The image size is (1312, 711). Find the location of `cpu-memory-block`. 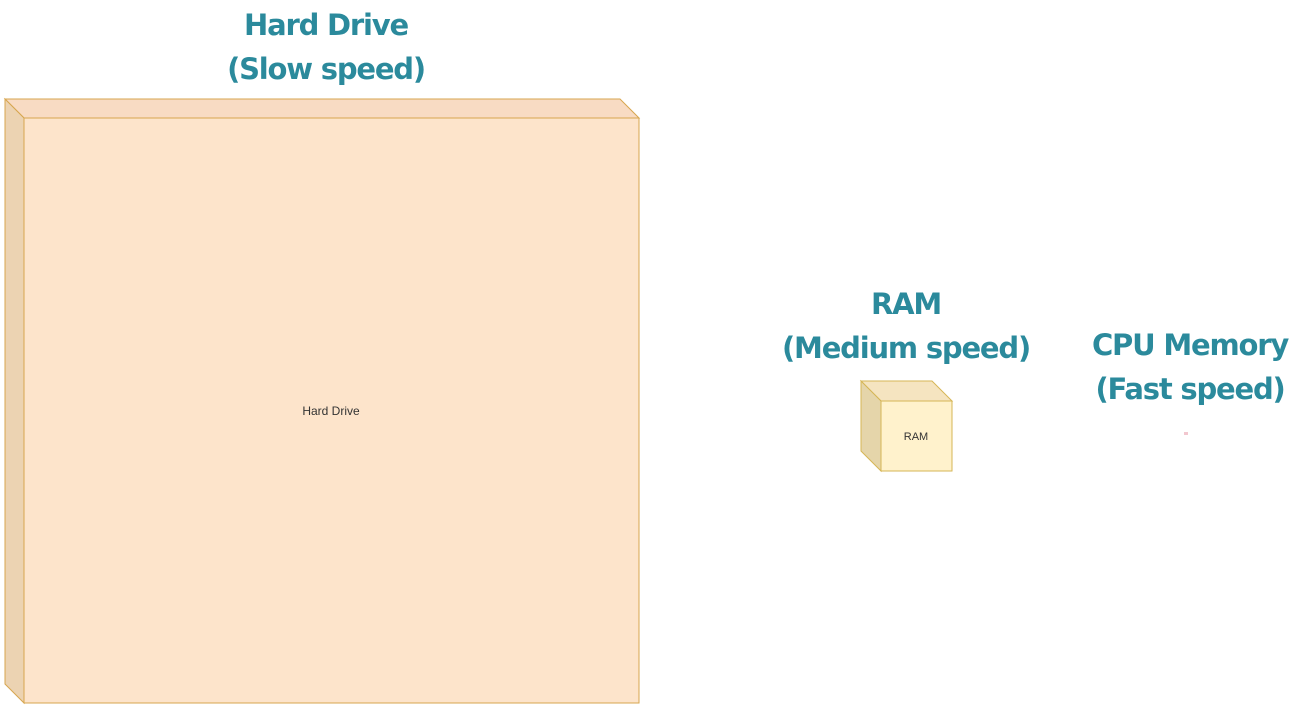

cpu-memory-block is located at coordinates (1186, 433).